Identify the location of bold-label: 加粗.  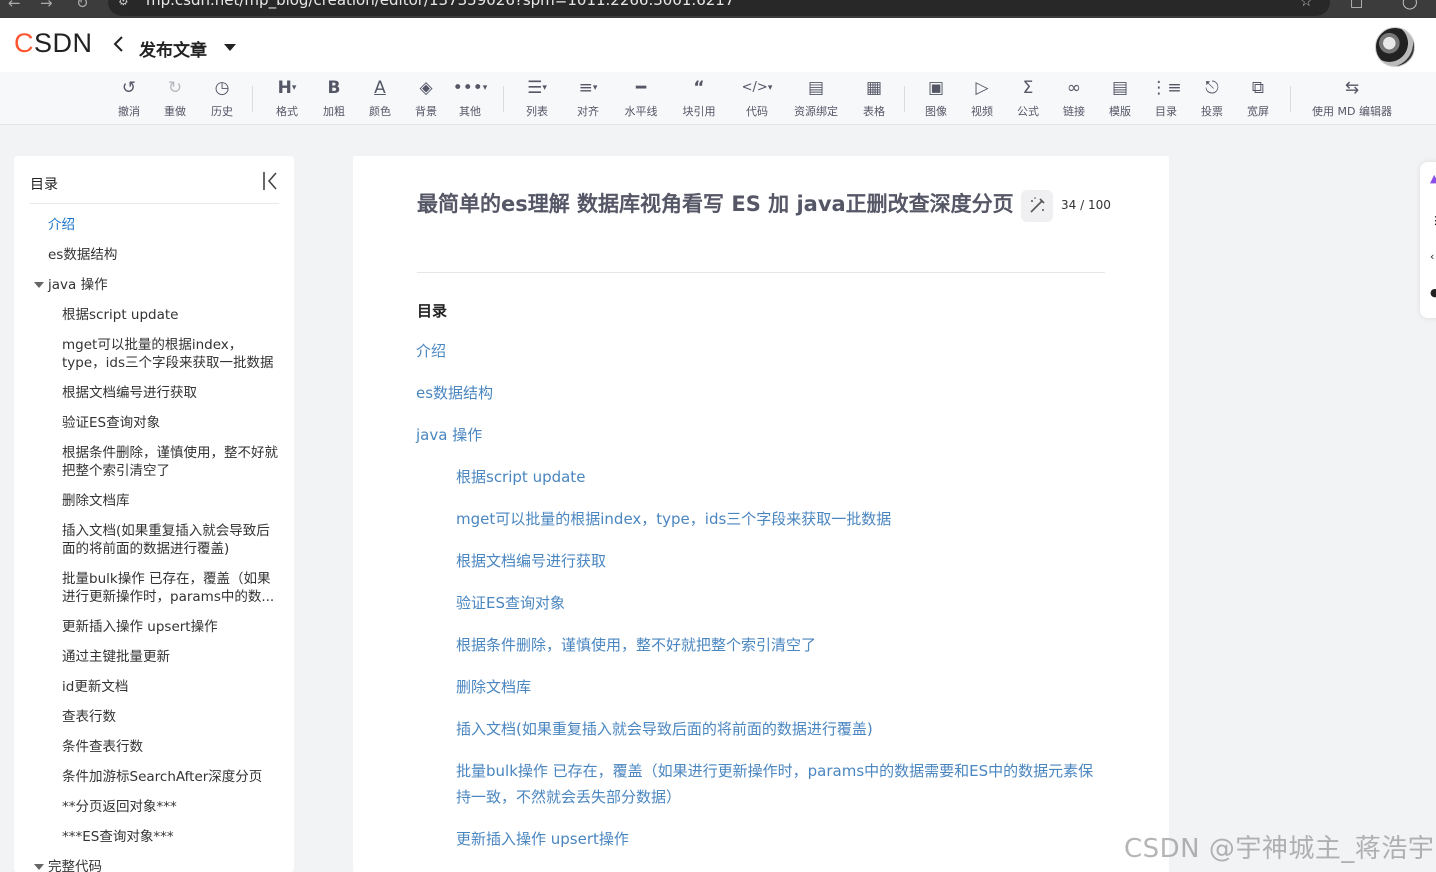
(334, 111).